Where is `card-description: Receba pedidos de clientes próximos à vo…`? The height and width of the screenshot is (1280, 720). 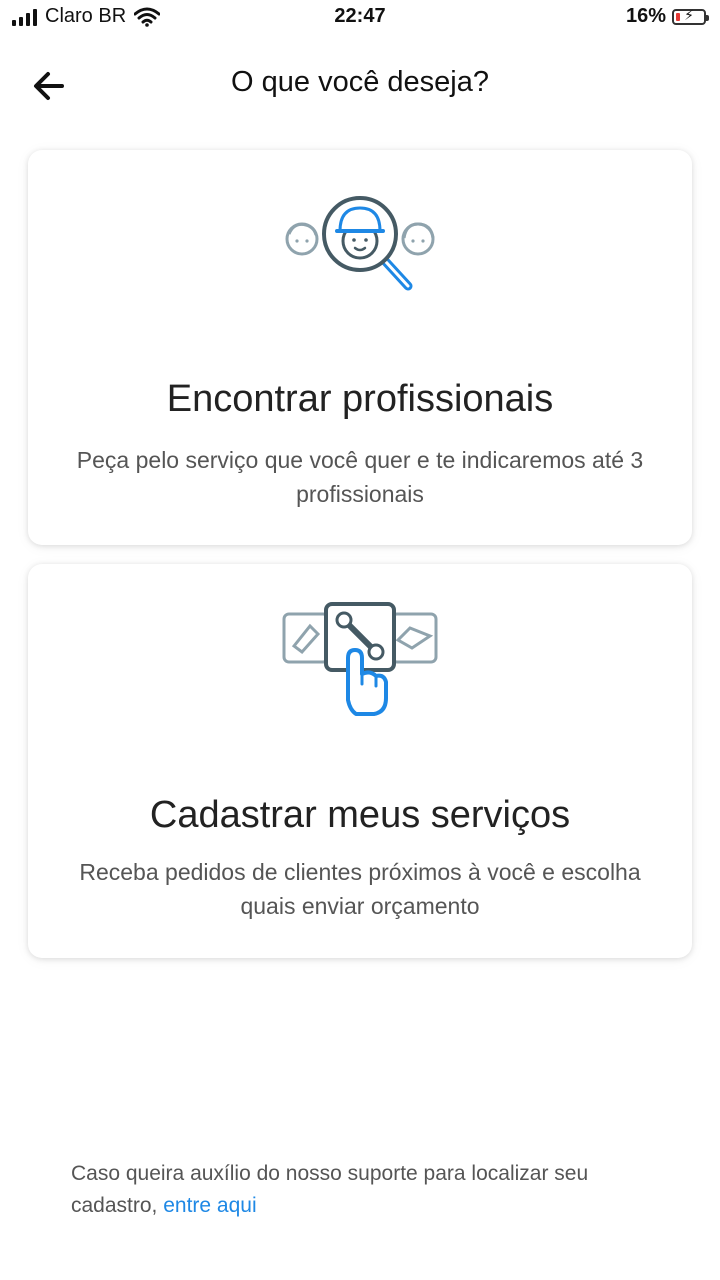 card-description: Receba pedidos de clientes próximos à vo… is located at coordinates (360, 889).